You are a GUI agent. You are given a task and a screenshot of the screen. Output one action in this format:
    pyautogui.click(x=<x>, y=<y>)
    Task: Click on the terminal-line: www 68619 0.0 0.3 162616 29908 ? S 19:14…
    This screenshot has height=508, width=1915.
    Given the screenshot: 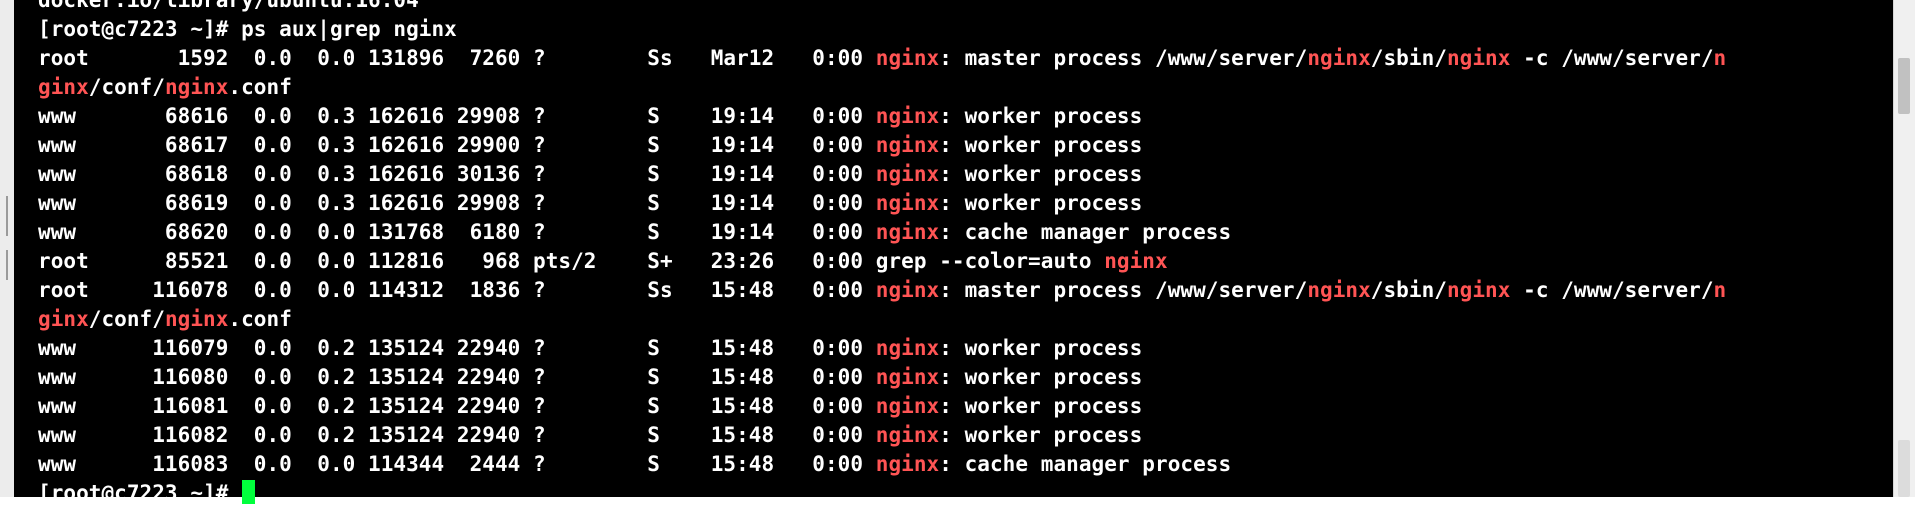 What is the action you would take?
    pyautogui.click(x=963, y=203)
    